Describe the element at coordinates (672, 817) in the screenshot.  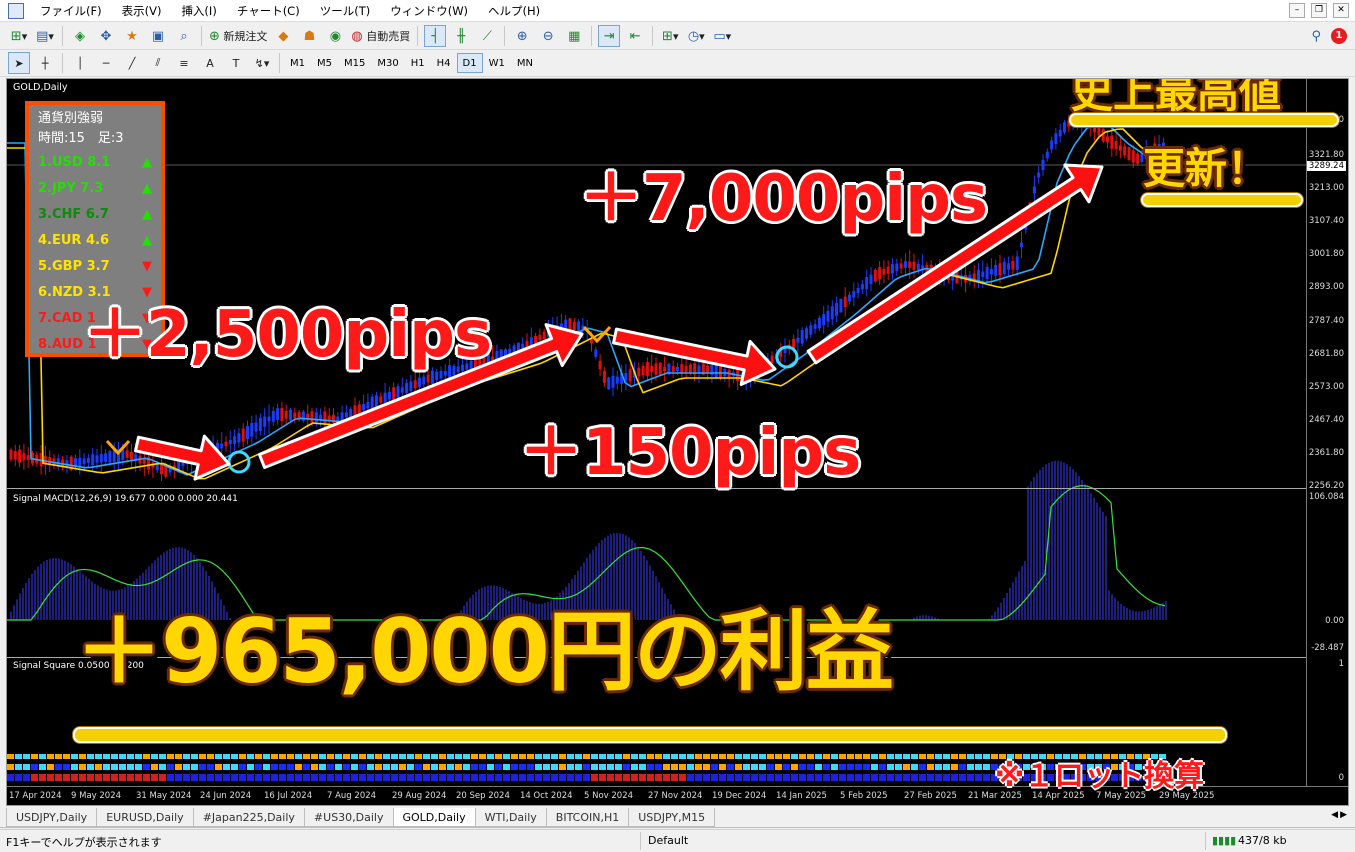
I see `tab-usdjpy-m15: USDJPY,M15` at that location.